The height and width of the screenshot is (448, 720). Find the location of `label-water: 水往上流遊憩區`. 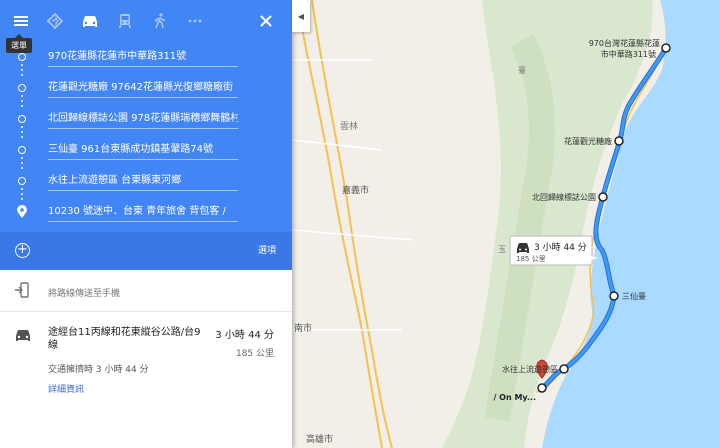

label-water: 水往上流遊憩區 is located at coordinates (530, 369).